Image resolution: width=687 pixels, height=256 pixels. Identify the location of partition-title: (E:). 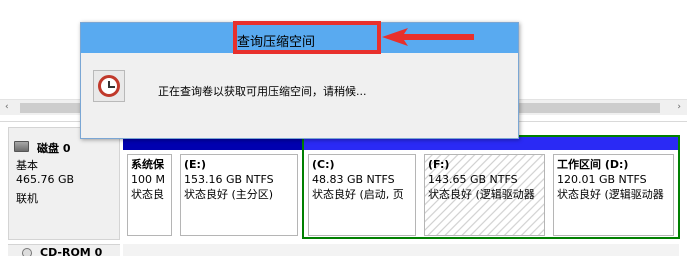
(195, 164).